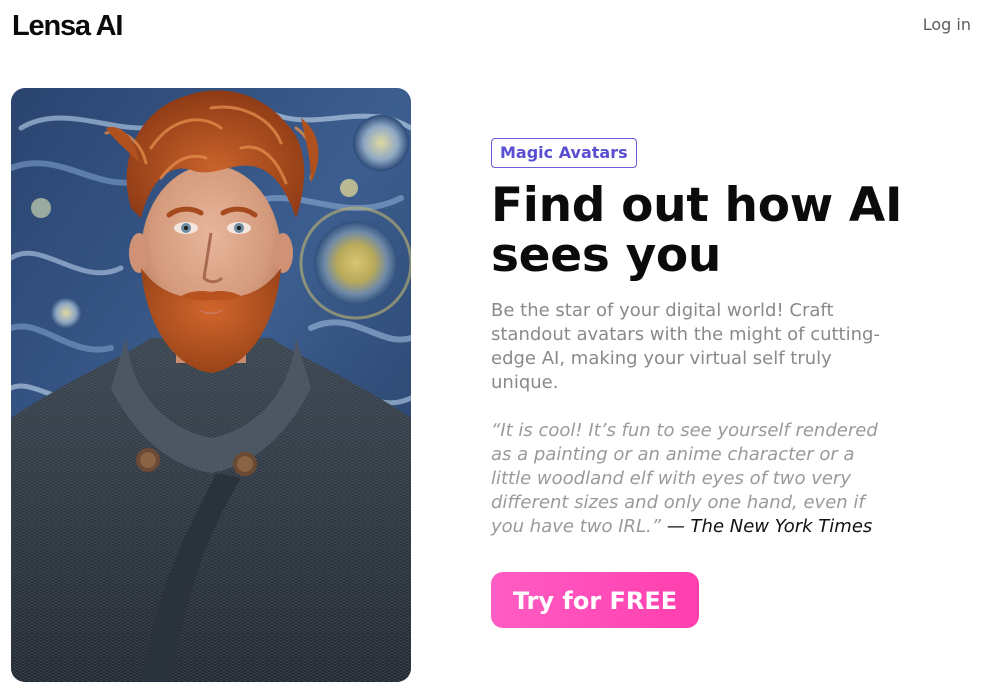  What do you see at coordinates (564, 153) in the screenshot?
I see `magic-avatars-badge: Magic Avatars` at bounding box center [564, 153].